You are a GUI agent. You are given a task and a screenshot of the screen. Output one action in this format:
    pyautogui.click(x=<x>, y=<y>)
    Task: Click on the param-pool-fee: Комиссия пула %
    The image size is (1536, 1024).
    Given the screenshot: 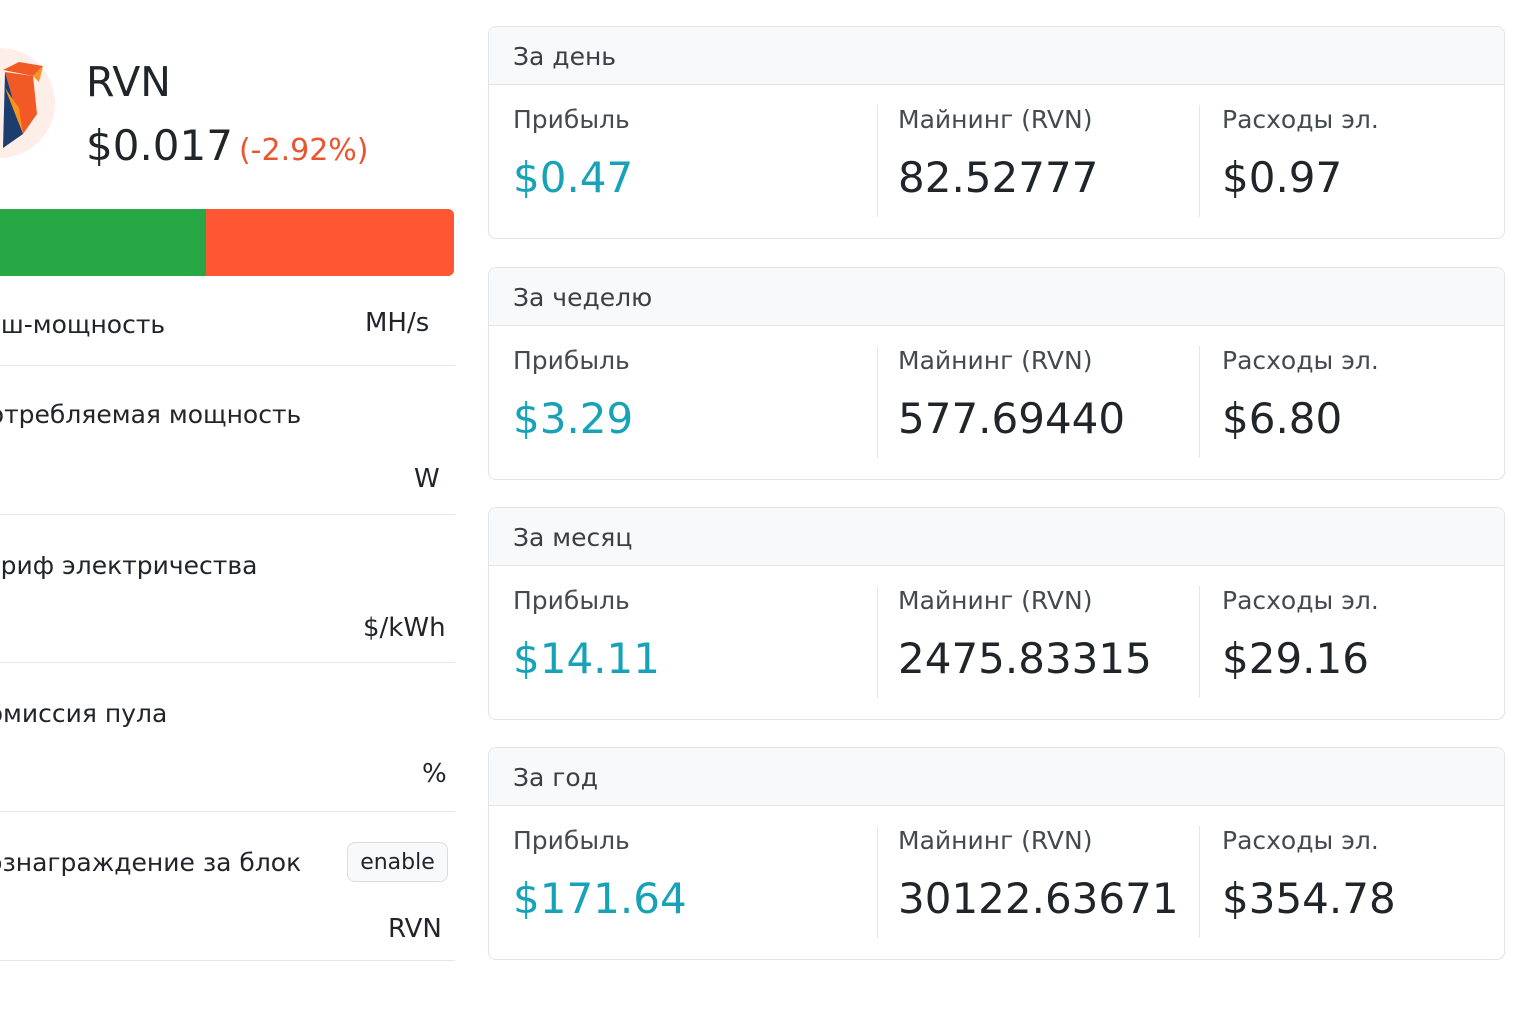 What is the action you would take?
    pyautogui.click(x=227, y=737)
    